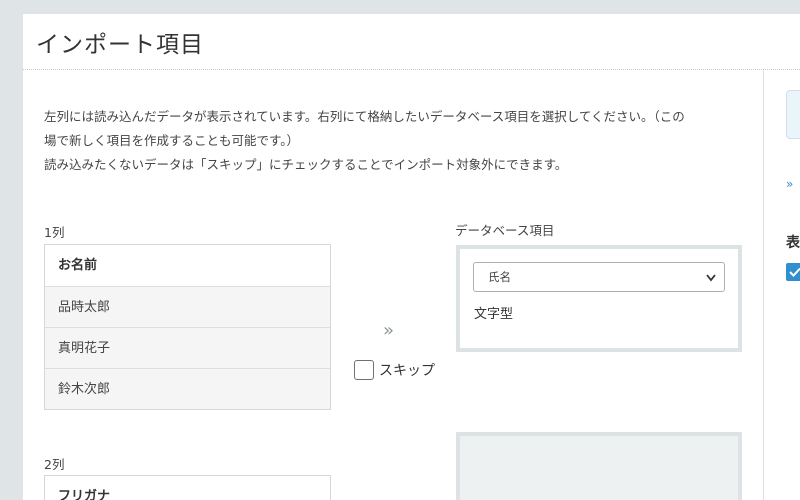 The width and height of the screenshot is (800, 500). Describe the element at coordinates (499, 277) in the screenshot. I see `database-field-selected: 氏名` at that location.